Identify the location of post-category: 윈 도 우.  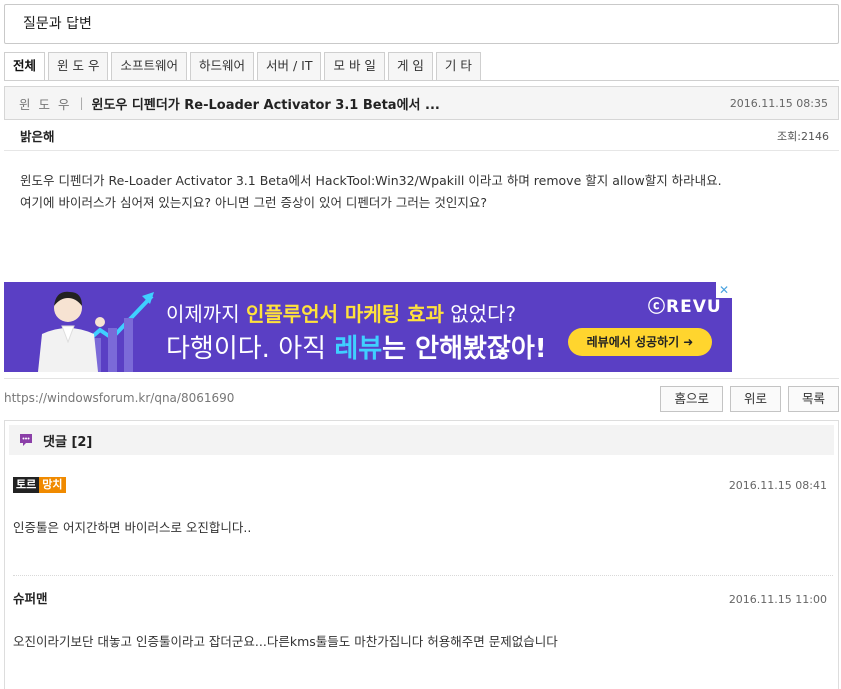
(45, 103).